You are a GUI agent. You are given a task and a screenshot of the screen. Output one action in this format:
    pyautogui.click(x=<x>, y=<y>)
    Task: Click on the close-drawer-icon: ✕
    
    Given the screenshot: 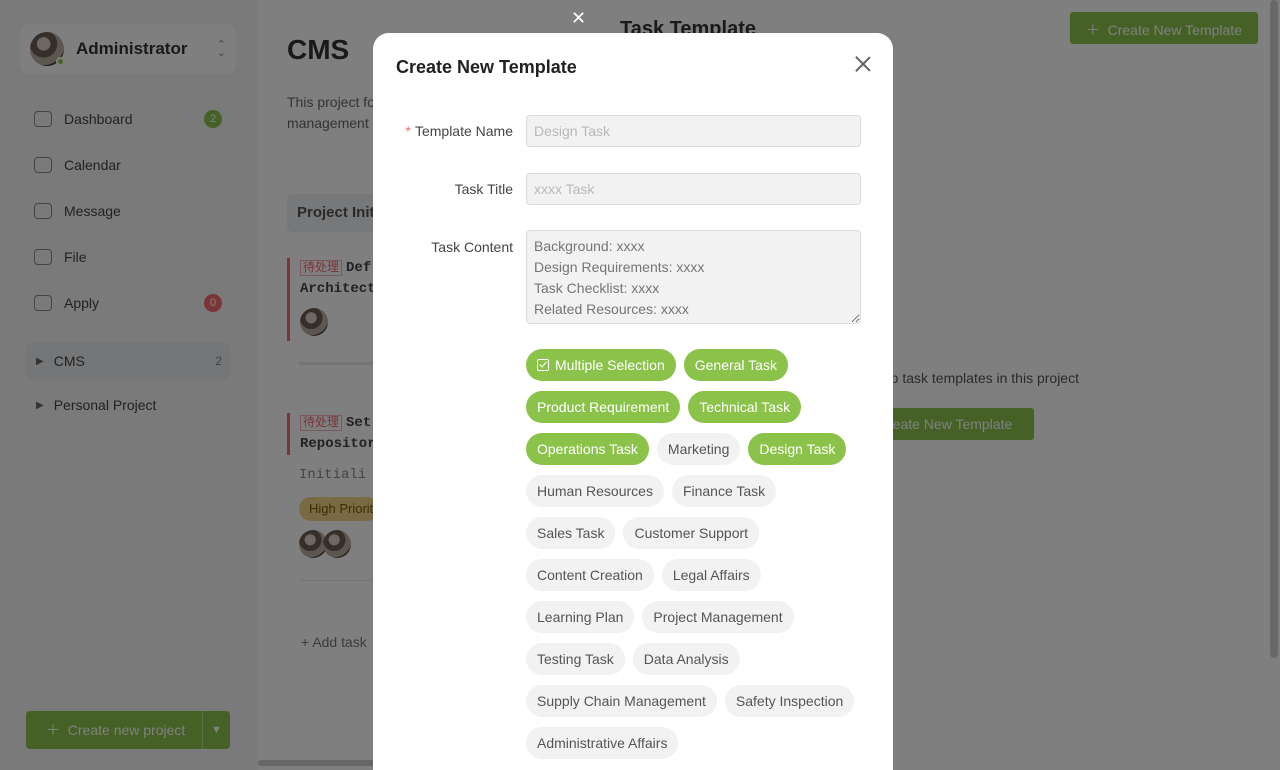 What is the action you would take?
    pyautogui.click(x=578, y=18)
    